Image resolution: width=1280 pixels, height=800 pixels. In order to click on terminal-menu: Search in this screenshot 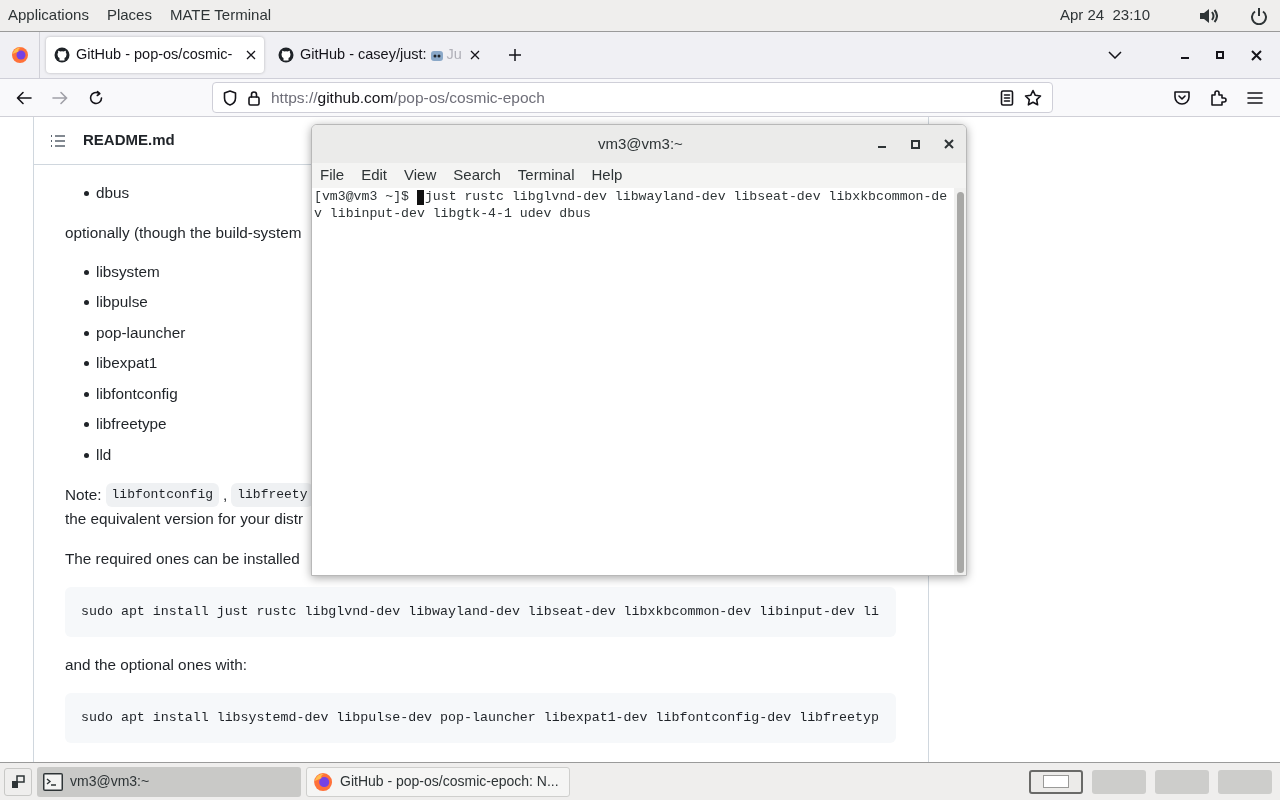, I will do `click(477, 175)`.